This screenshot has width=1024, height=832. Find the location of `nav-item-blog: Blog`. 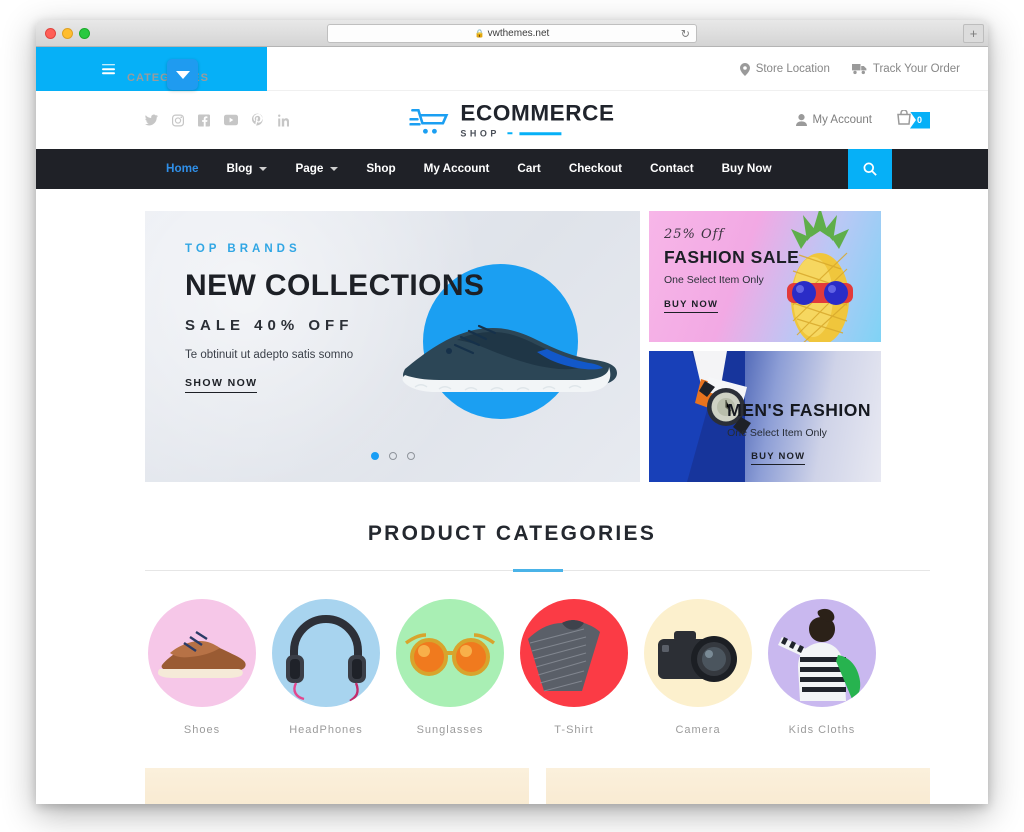

nav-item-blog: Blog is located at coordinates (246, 169).